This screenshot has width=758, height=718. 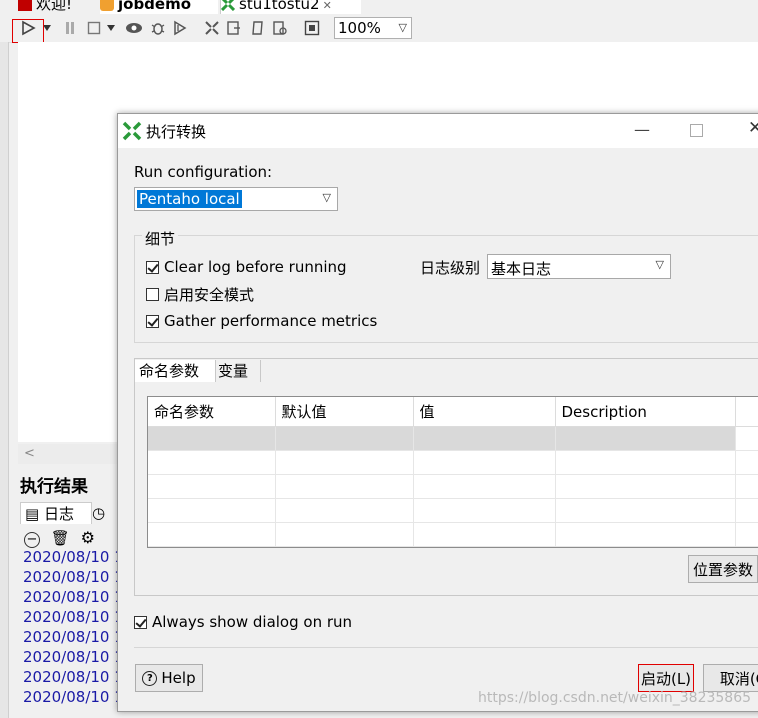 I want to click on position-parameters-button: 位置参数, so click(x=723, y=569).